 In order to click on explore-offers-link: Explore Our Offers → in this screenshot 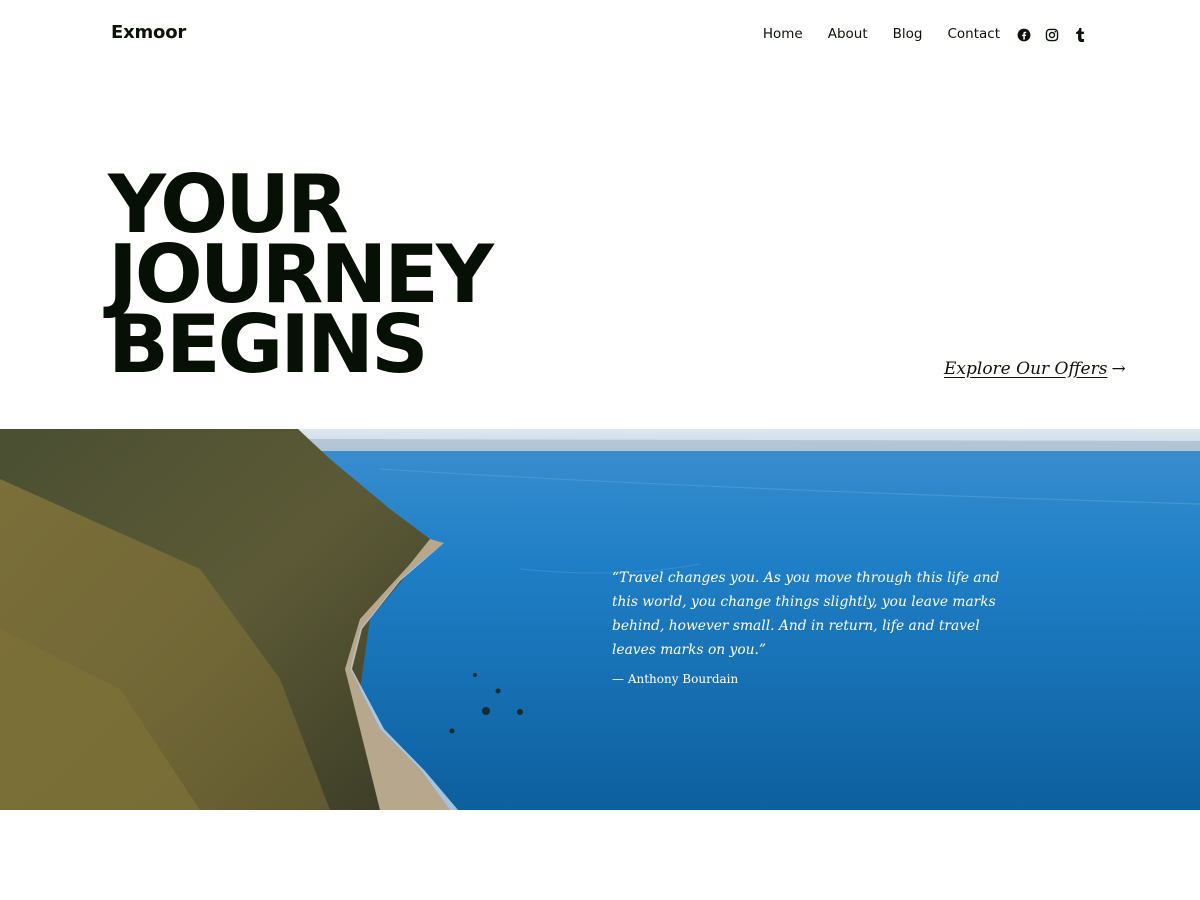, I will do `click(1035, 369)`.